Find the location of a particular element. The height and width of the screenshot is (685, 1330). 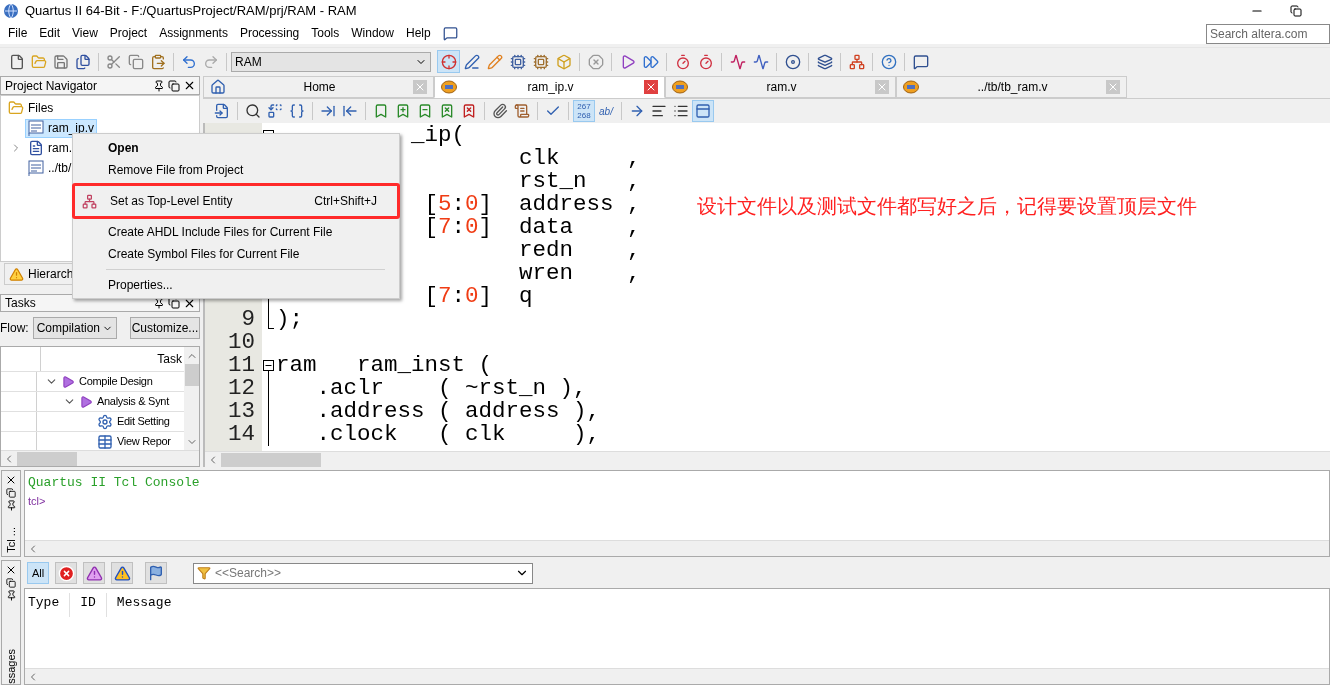

pen-icon is located at coordinates (471, 61).